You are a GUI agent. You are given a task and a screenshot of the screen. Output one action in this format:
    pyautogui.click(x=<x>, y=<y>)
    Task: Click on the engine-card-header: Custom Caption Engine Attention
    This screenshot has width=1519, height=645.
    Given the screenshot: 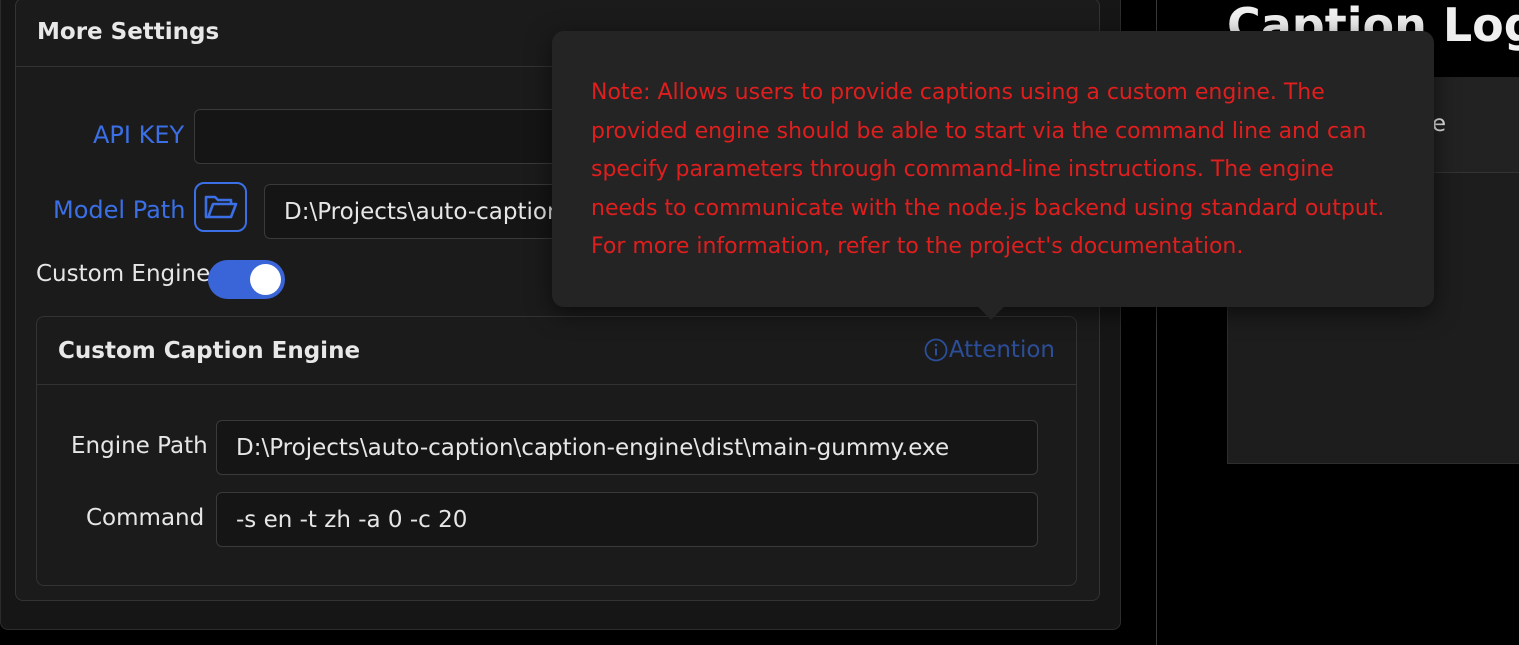 What is the action you would take?
    pyautogui.click(x=556, y=351)
    